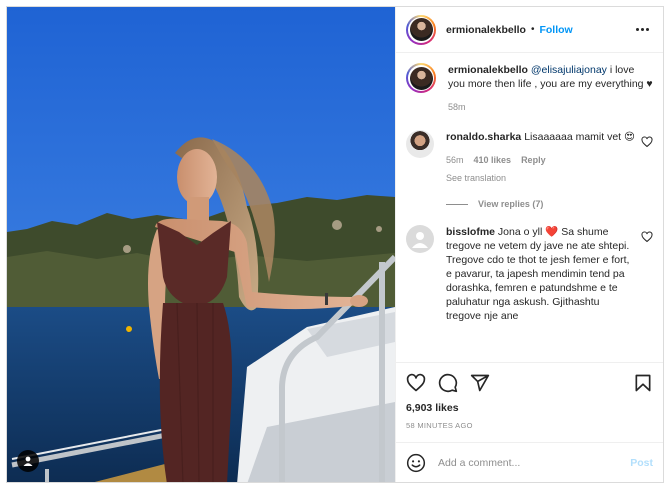 The image size is (670, 487). I want to click on reply-button: Reply, so click(533, 160).